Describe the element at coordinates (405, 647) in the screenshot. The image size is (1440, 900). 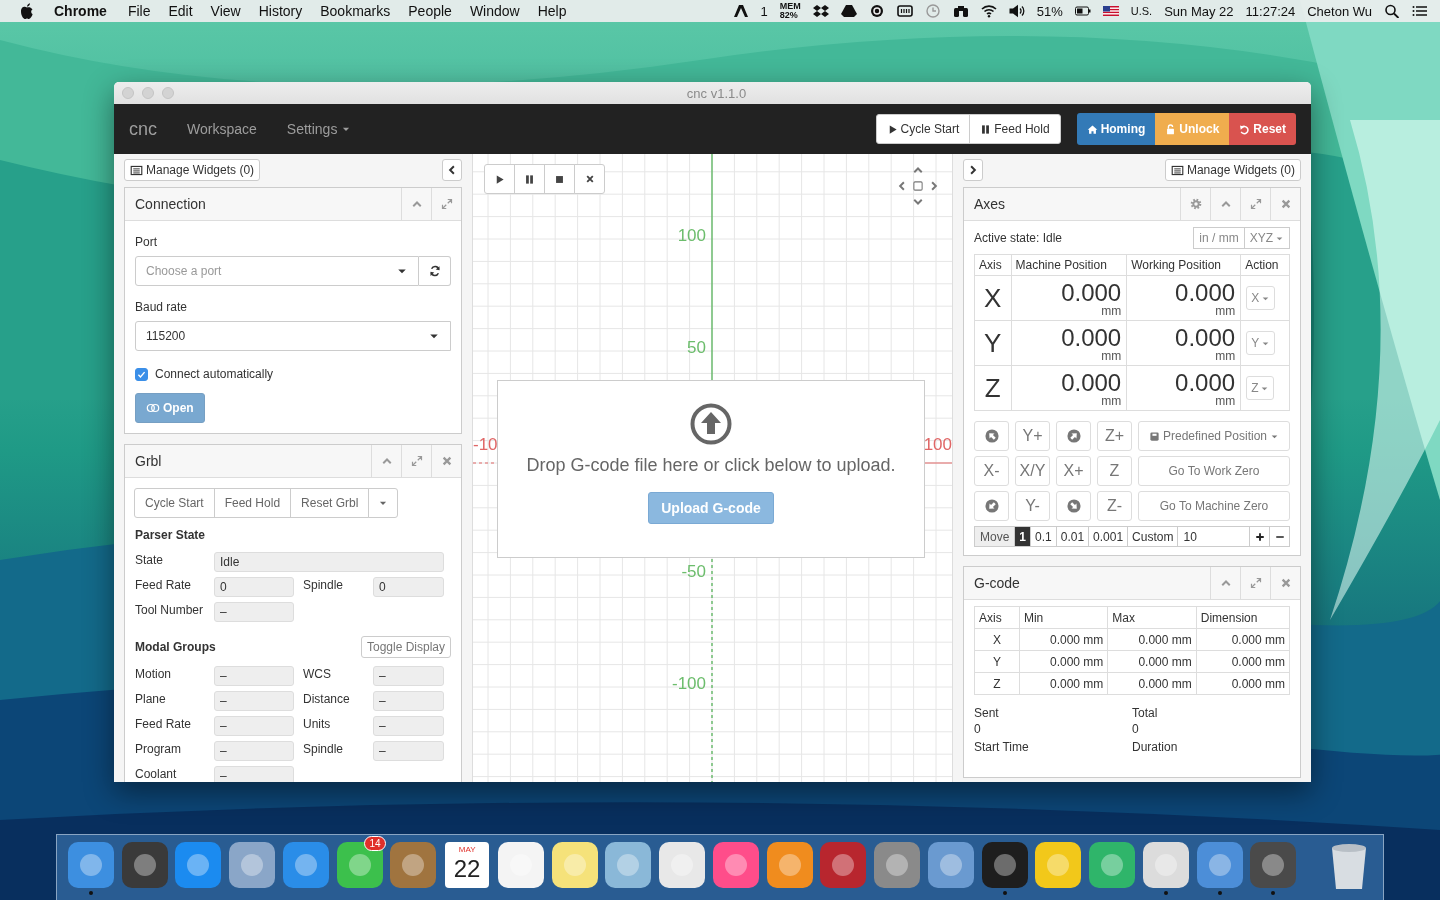
I see `toggle-display-button: Toggle Display` at that location.